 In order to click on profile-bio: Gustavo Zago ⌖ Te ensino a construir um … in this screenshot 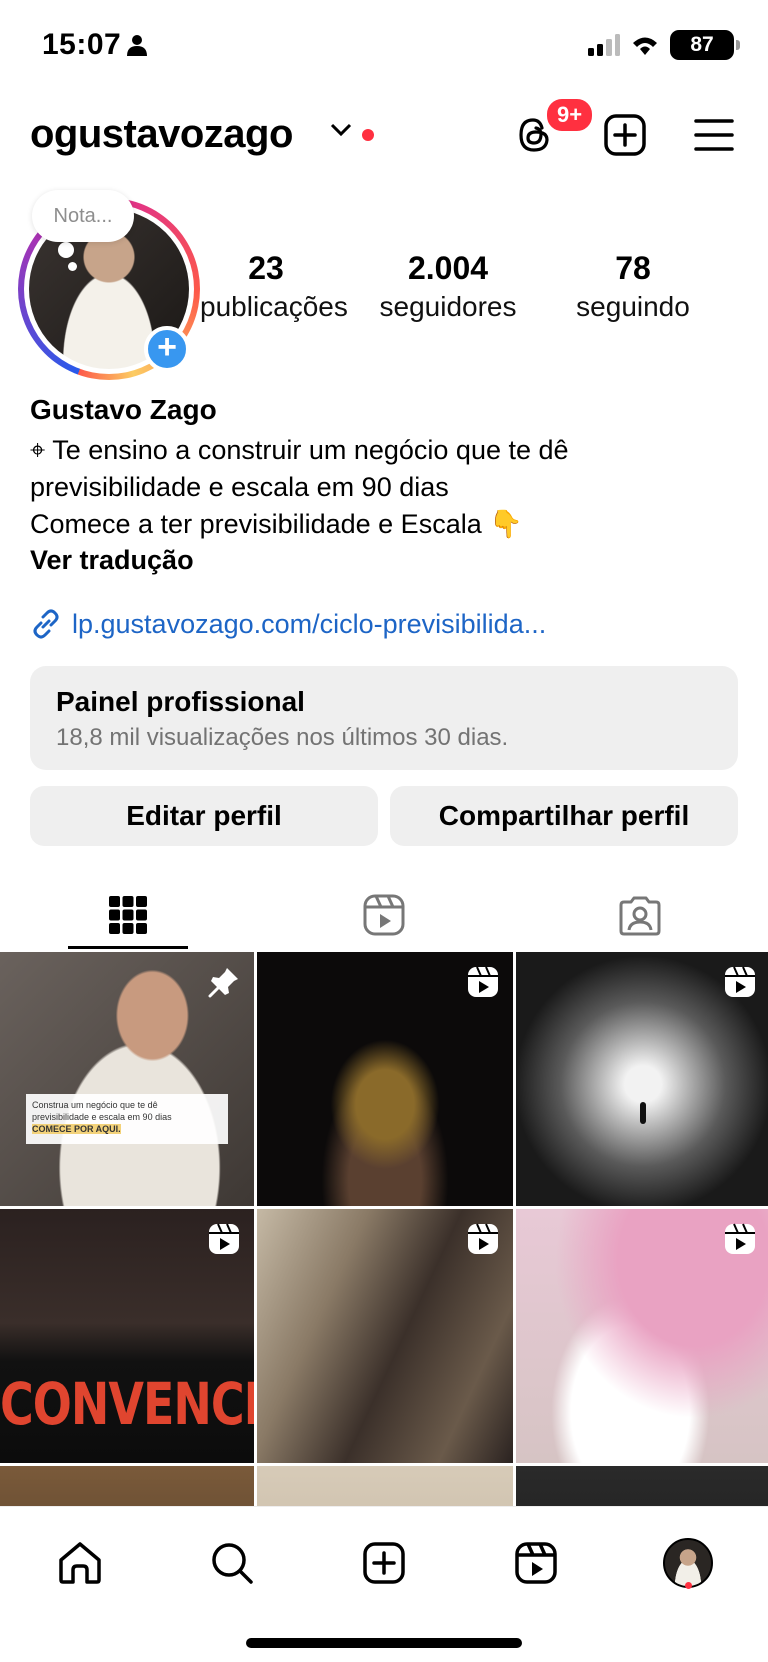, I will do `click(380, 485)`.